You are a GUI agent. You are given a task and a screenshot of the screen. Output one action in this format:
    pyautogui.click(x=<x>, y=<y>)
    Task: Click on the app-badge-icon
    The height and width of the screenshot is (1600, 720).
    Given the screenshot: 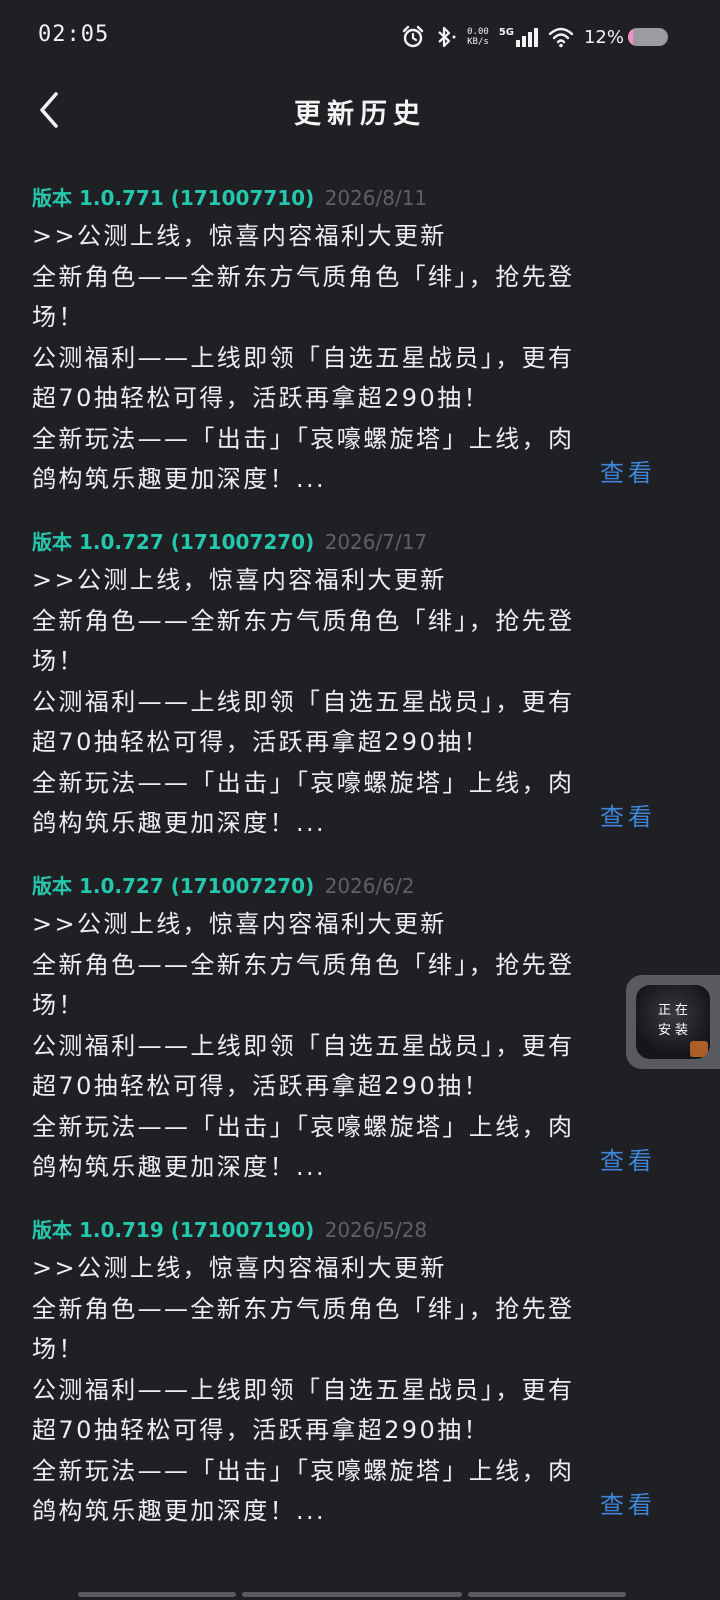 What is the action you would take?
    pyautogui.click(x=699, y=1049)
    